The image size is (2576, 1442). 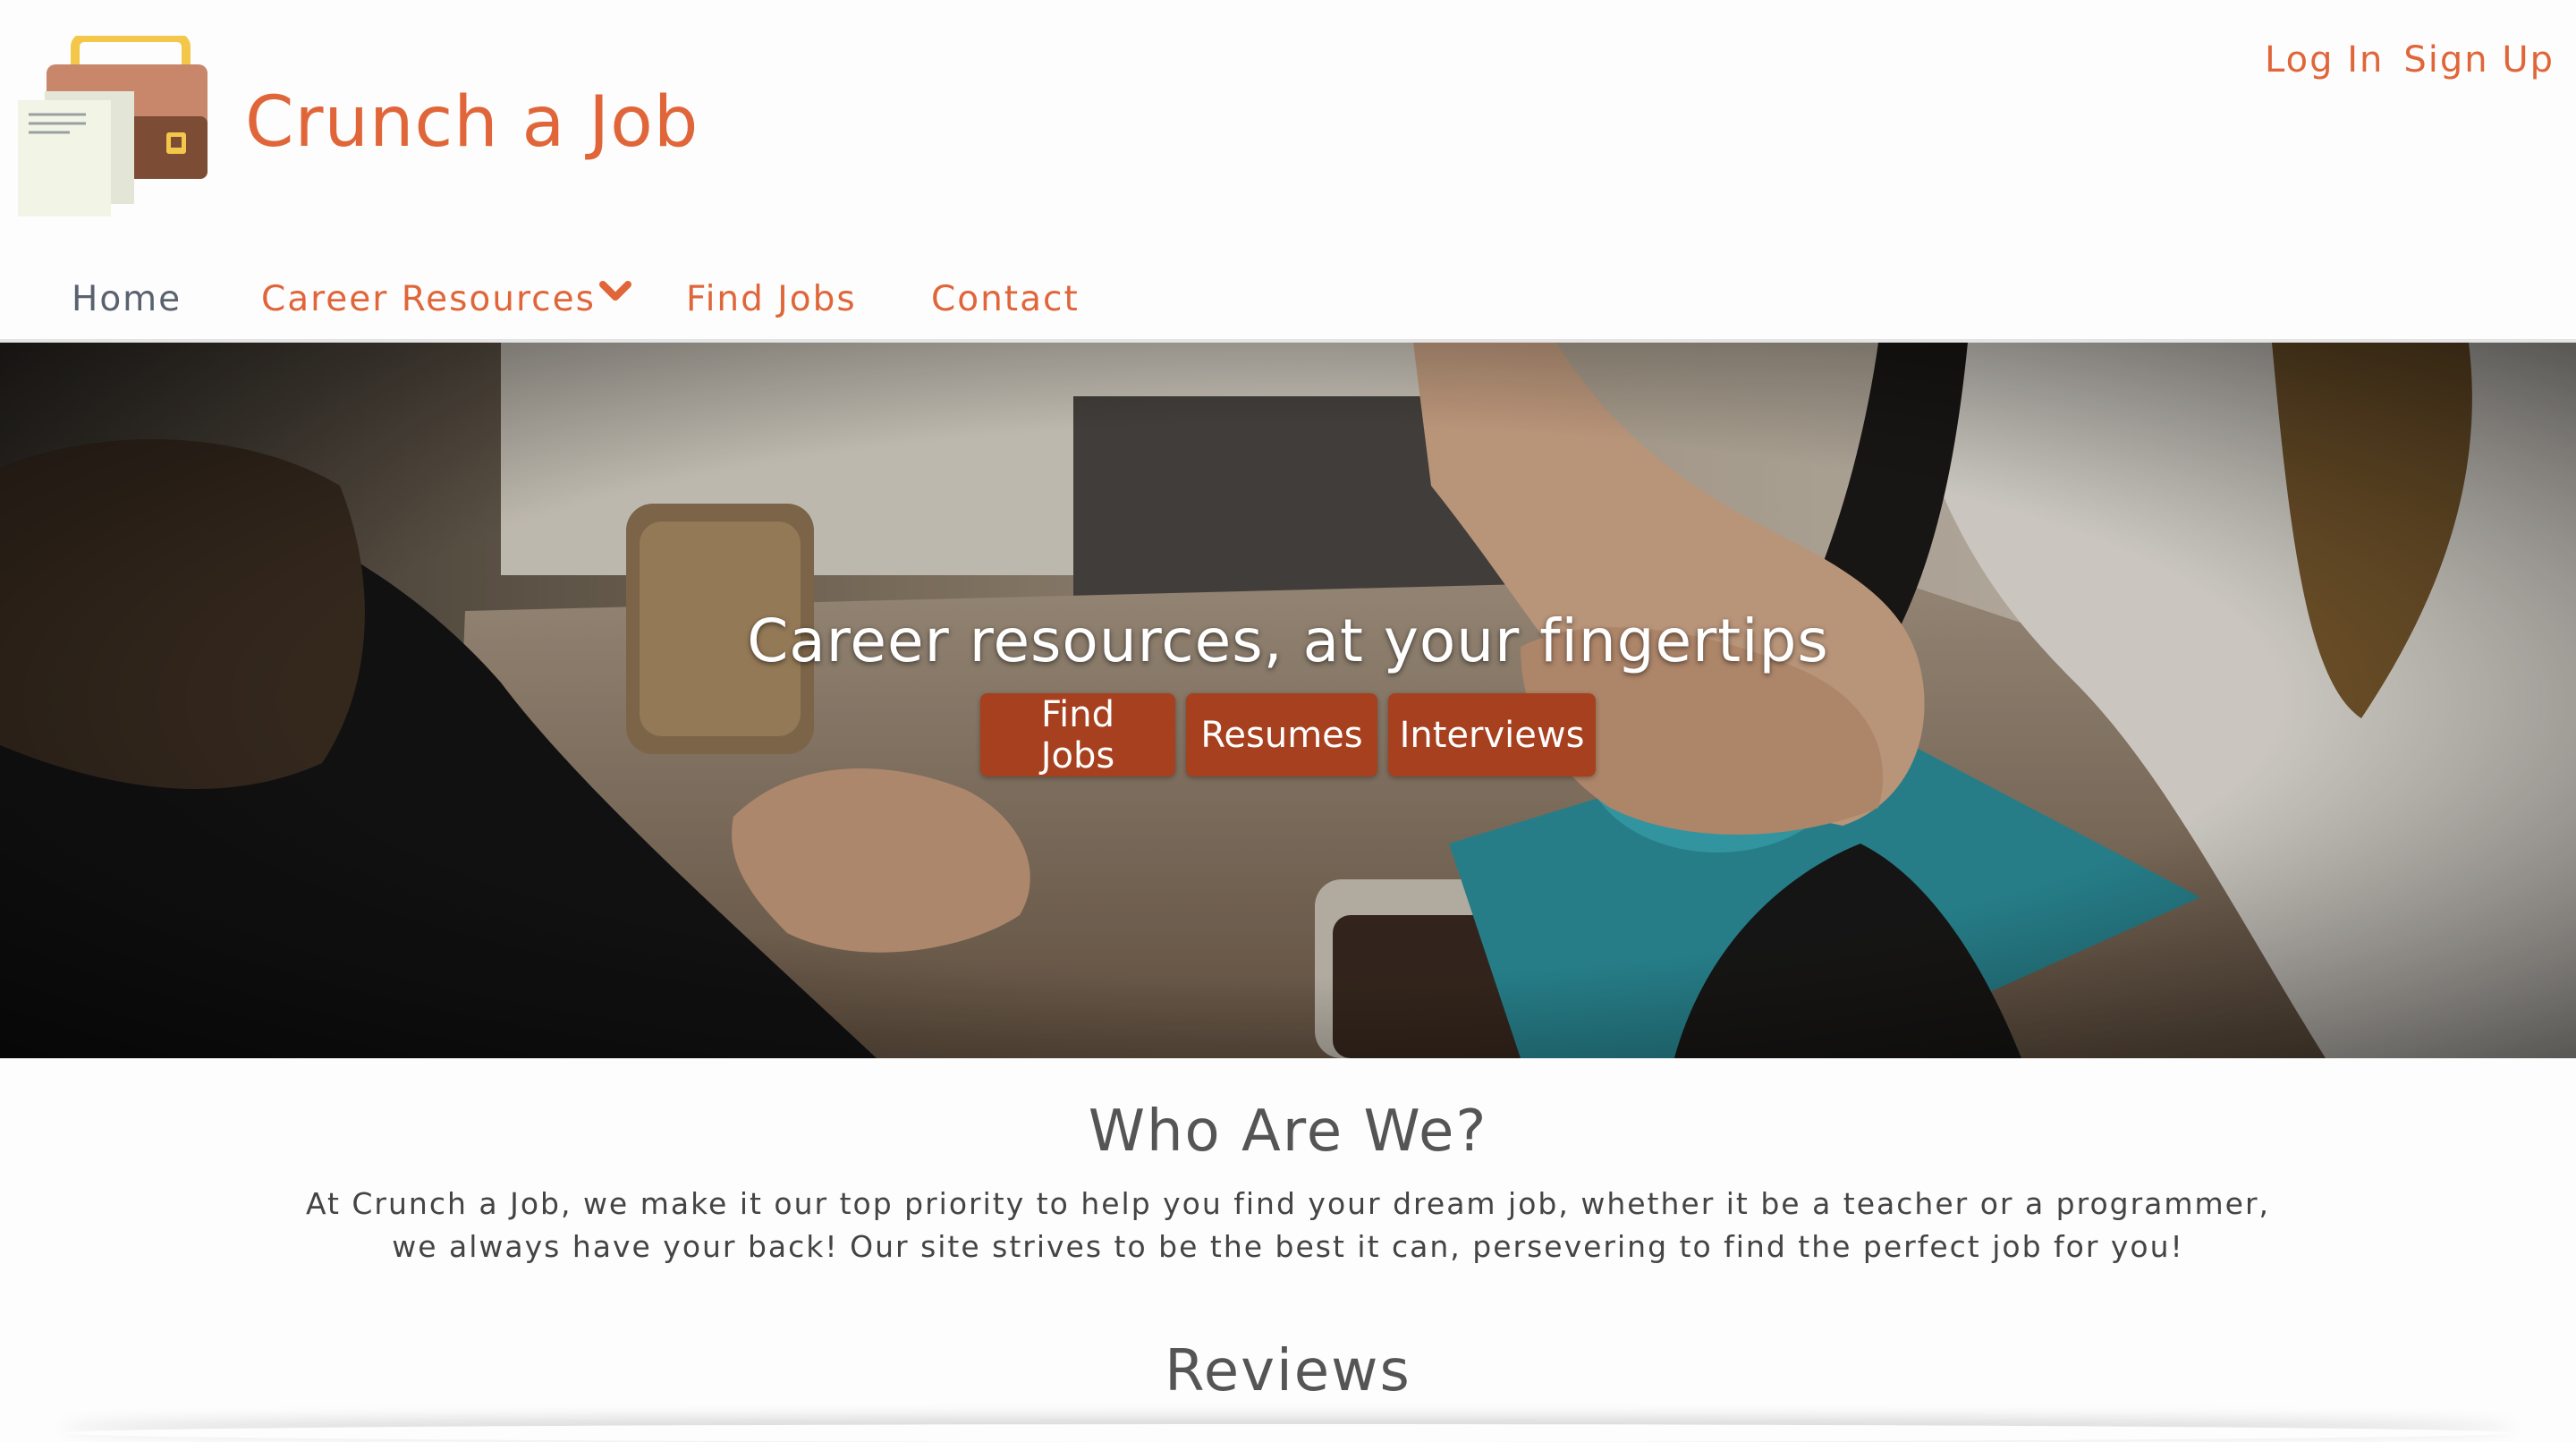 What do you see at coordinates (2479, 60) in the screenshot?
I see `signup-link: Sign Up` at bounding box center [2479, 60].